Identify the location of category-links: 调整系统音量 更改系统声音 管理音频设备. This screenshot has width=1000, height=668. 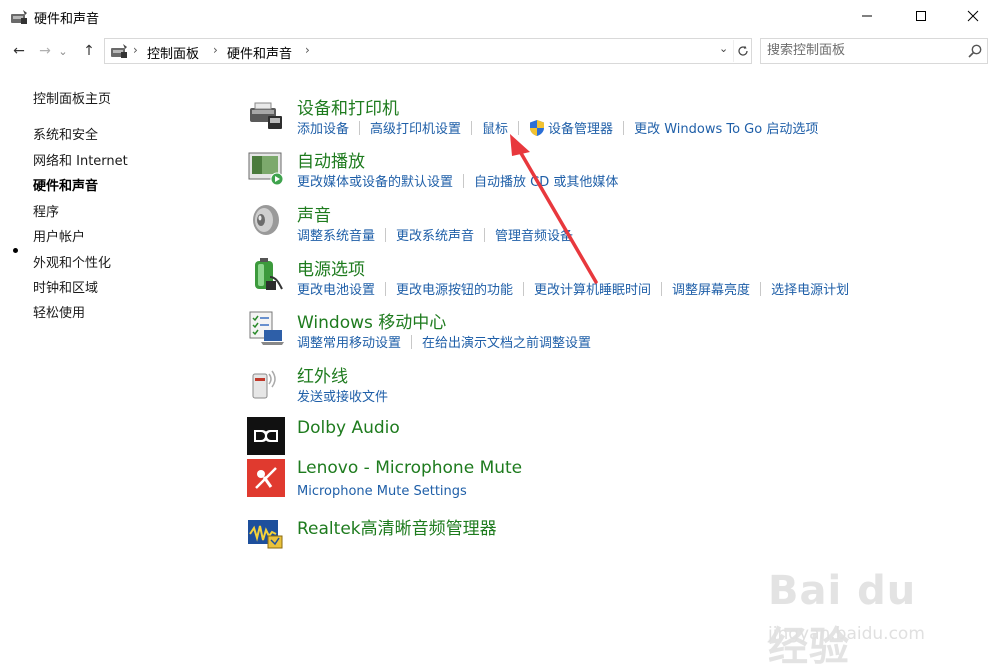
(435, 234).